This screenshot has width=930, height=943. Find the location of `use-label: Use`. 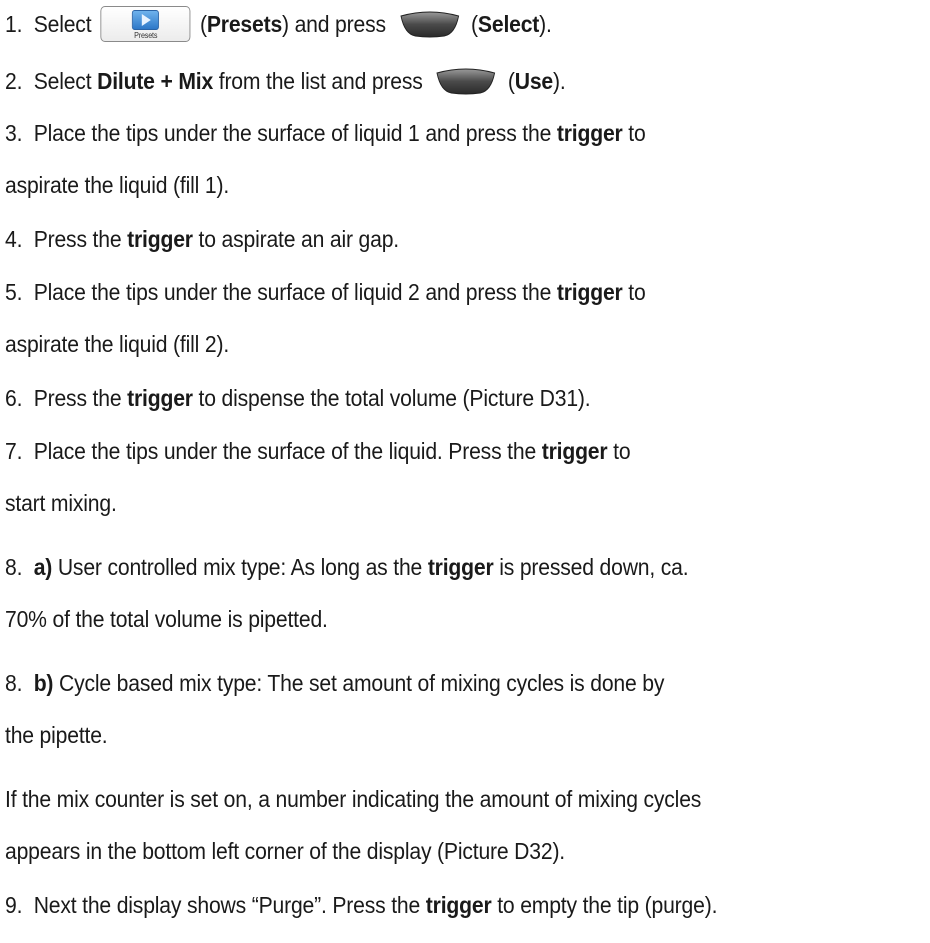

use-label: Use is located at coordinates (534, 81).